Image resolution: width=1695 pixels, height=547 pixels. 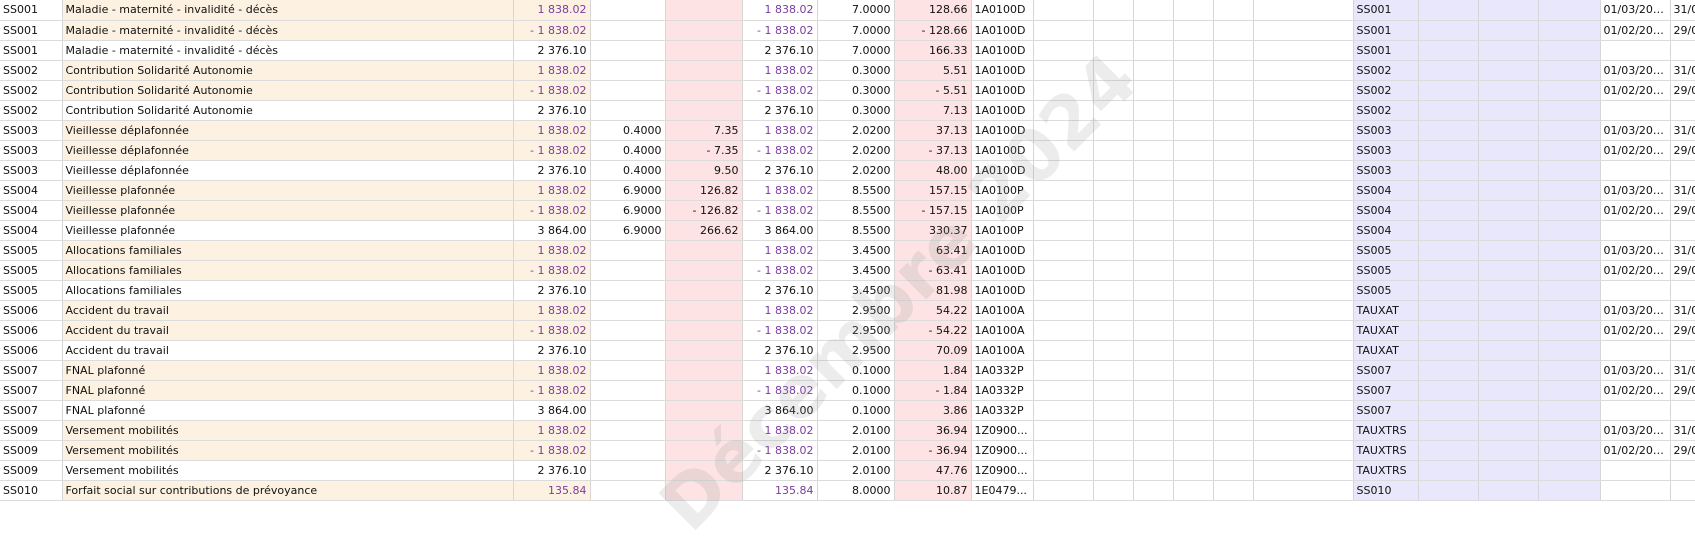 What do you see at coordinates (1682, 130) in the screenshot?
I see `cell-d2: 31/03/2024` at bounding box center [1682, 130].